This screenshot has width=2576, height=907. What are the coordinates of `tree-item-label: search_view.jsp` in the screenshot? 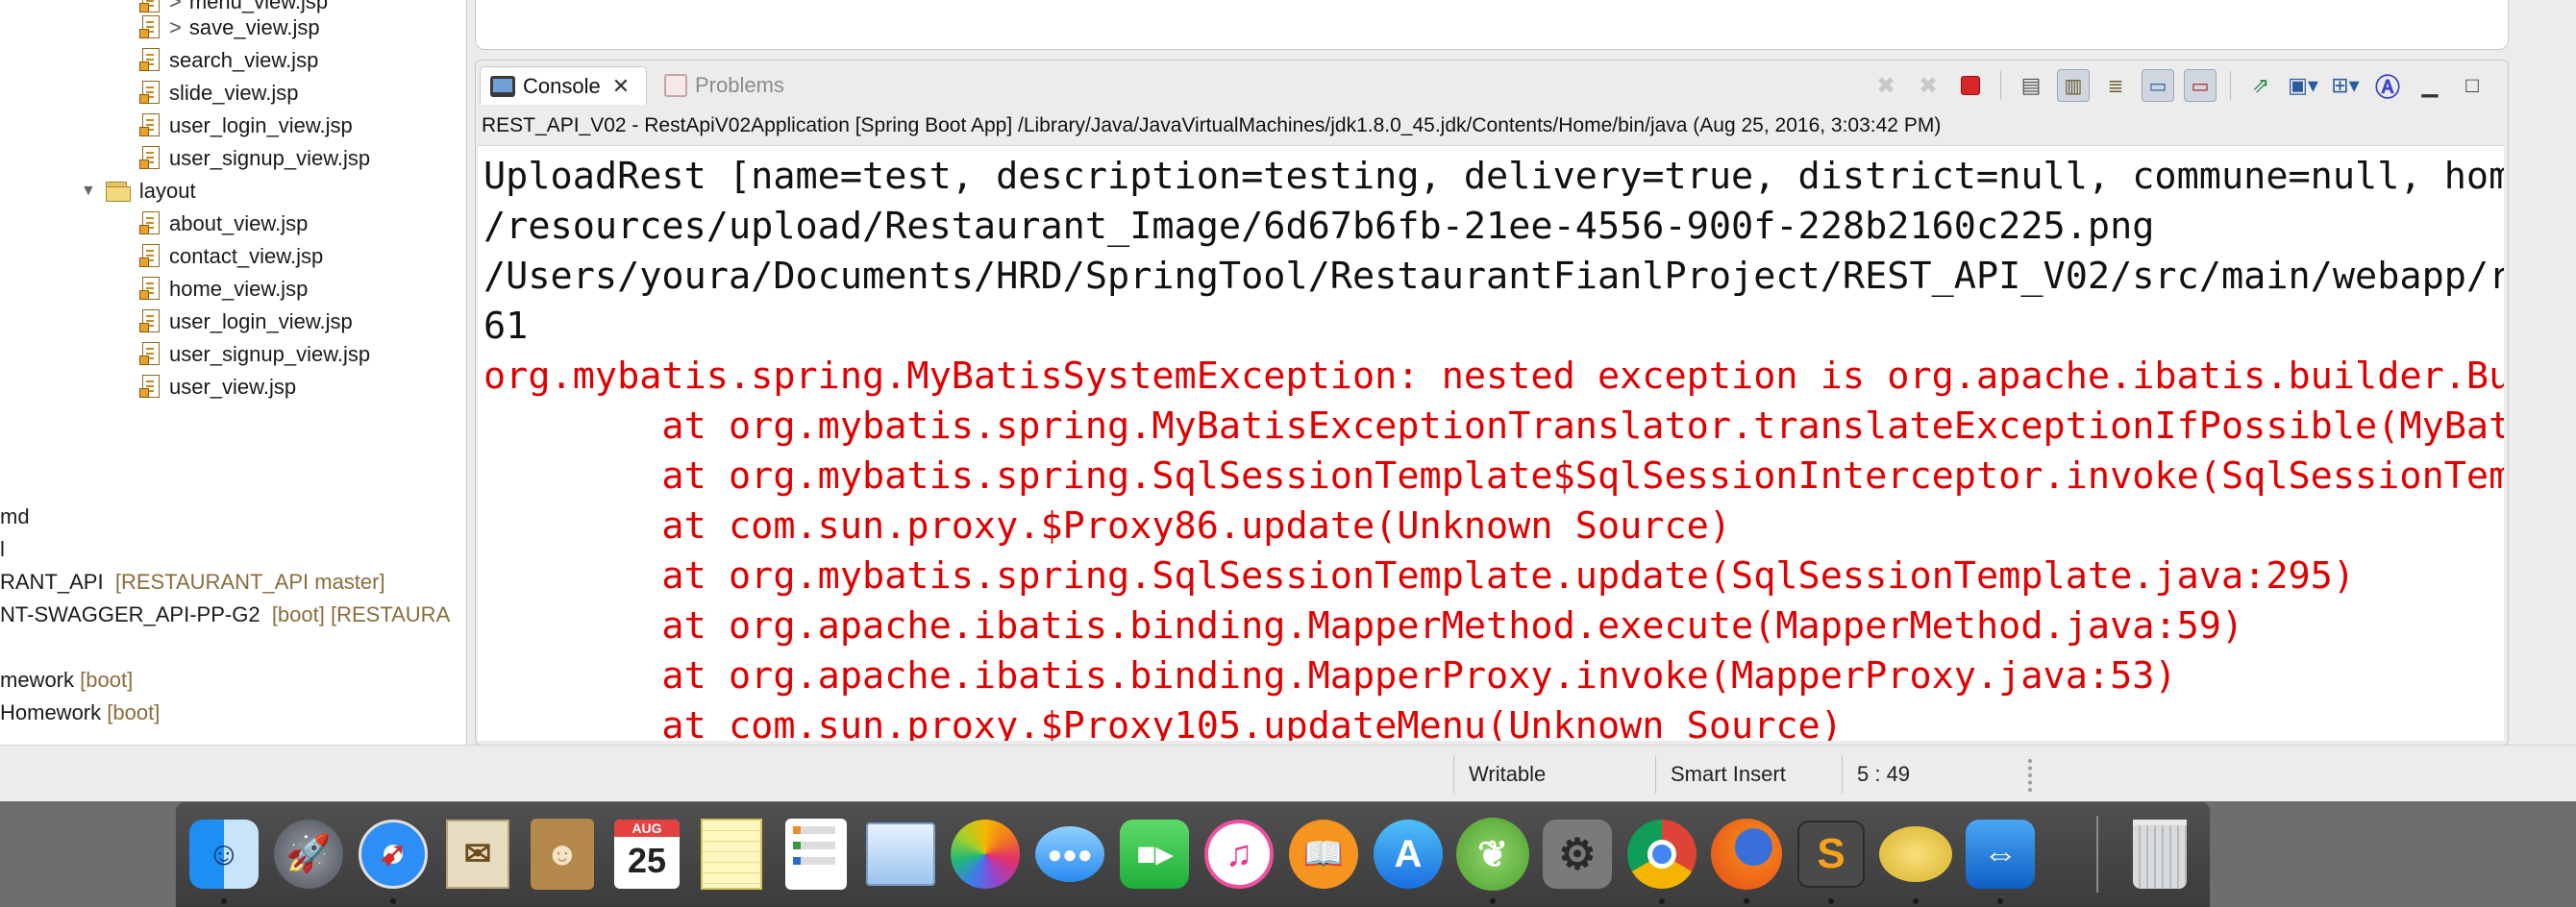 It's located at (244, 60).